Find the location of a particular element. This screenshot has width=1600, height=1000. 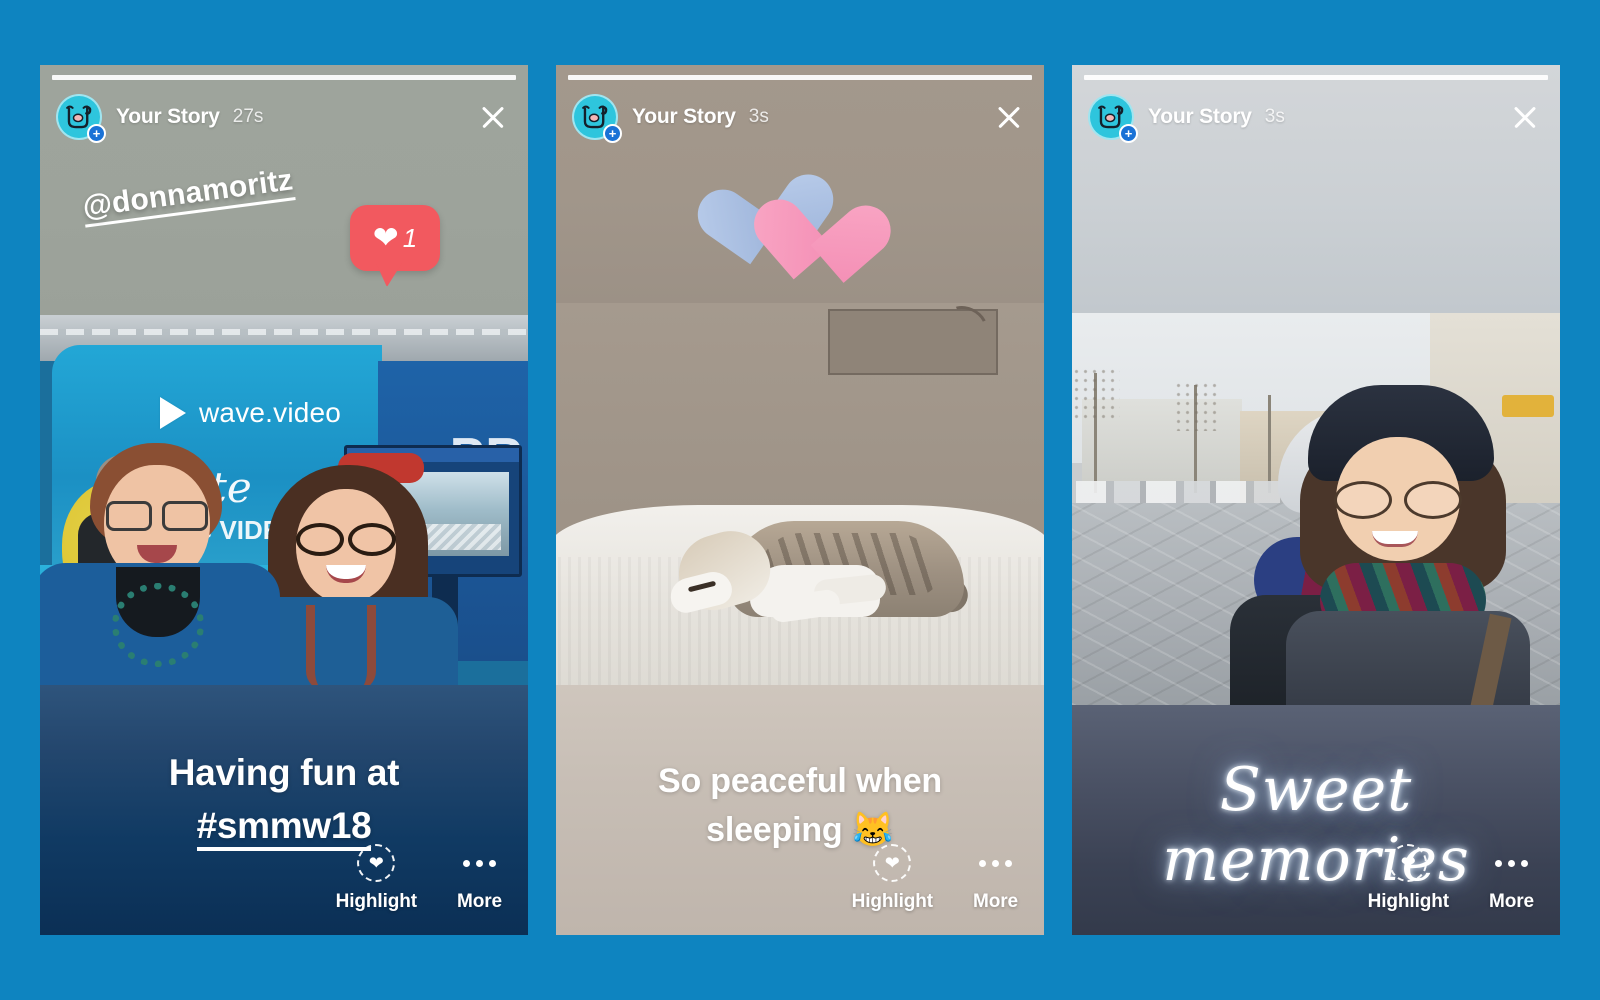

story-1-photo: wave.video te G VIDE PR is located at coordinates (284, 500).